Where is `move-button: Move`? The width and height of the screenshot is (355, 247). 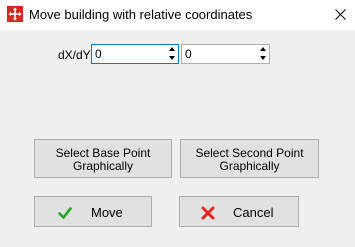
move-button: Move is located at coordinates (93, 211).